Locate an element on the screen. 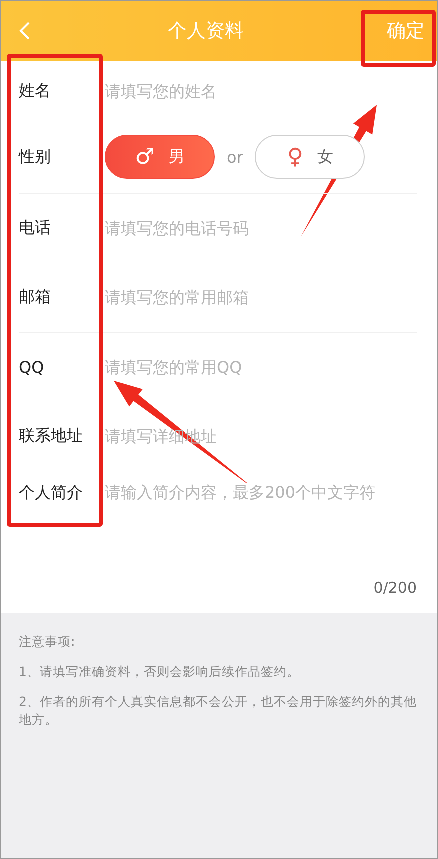 The height and width of the screenshot is (859, 438). input-field: 请填写您的电话号码 is located at coordinates (255, 228).